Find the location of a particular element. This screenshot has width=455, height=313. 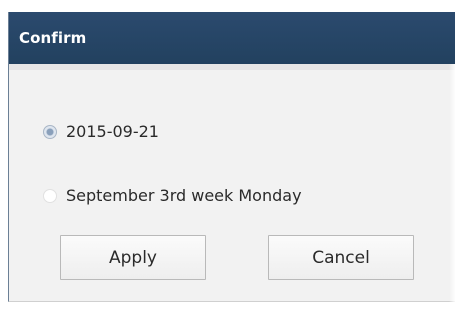

option-date-label: 2015-09-21 is located at coordinates (112, 131).